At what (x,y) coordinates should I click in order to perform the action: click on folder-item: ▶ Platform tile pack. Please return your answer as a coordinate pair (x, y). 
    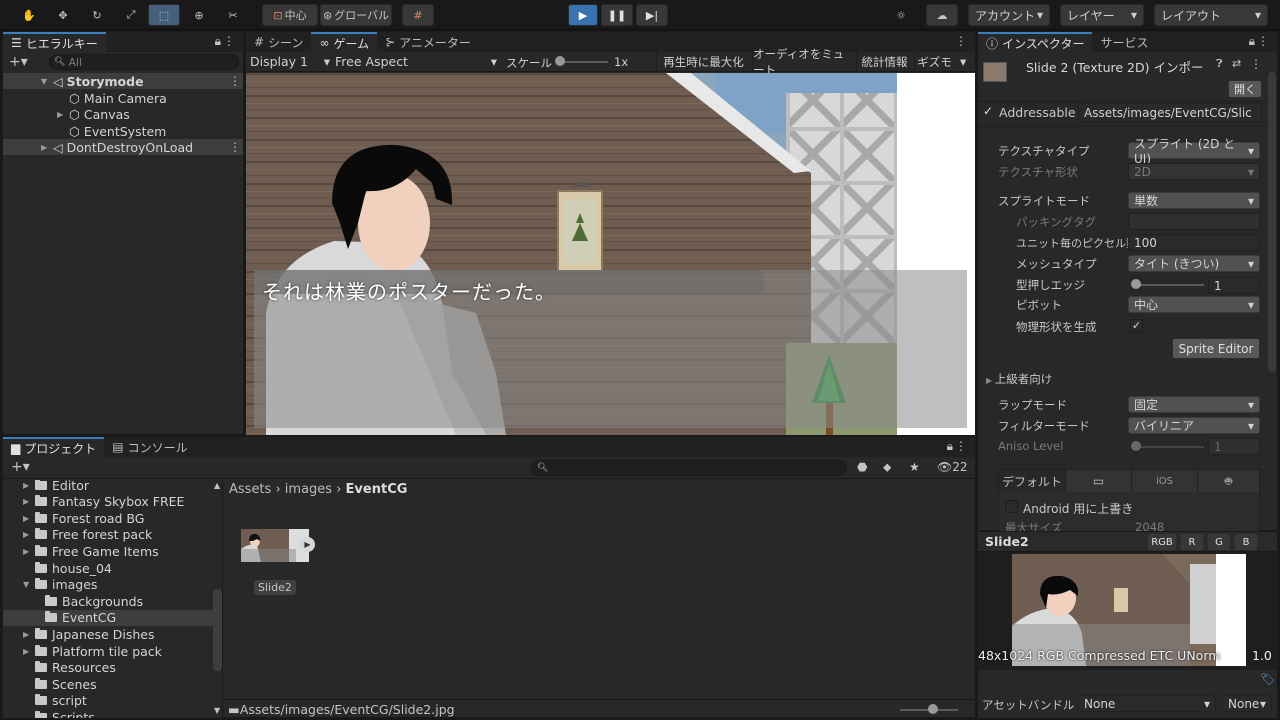
    Looking at the image, I should click on (92, 651).